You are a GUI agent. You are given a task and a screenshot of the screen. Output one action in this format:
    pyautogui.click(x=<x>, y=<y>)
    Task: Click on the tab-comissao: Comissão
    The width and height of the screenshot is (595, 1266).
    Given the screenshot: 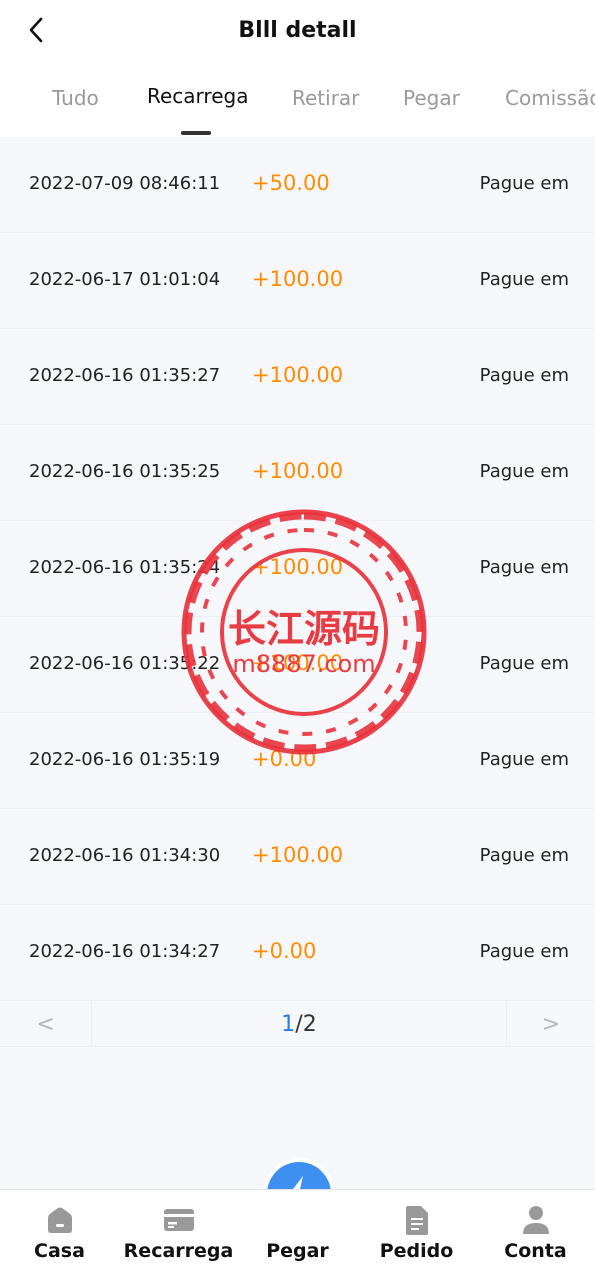 What is the action you would take?
    pyautogui.click(x=550, y=98)
    